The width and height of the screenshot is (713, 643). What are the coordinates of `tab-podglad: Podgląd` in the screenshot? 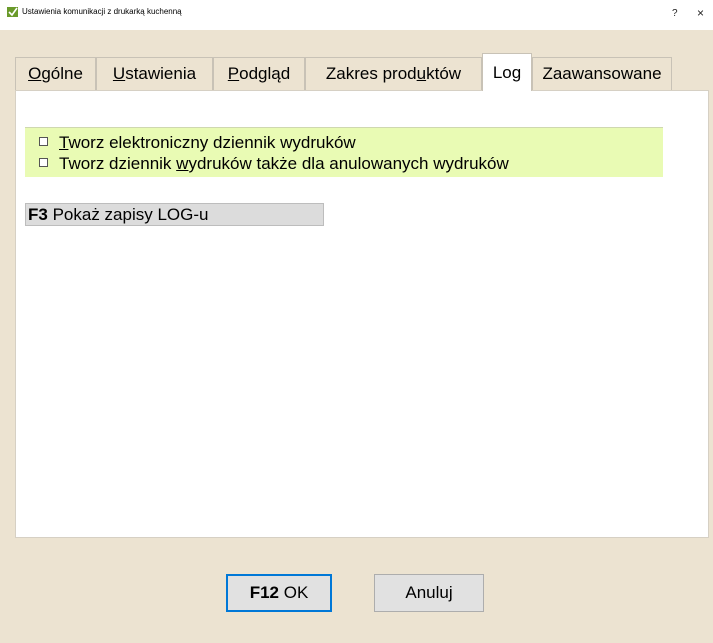 It's located at (259, 74).